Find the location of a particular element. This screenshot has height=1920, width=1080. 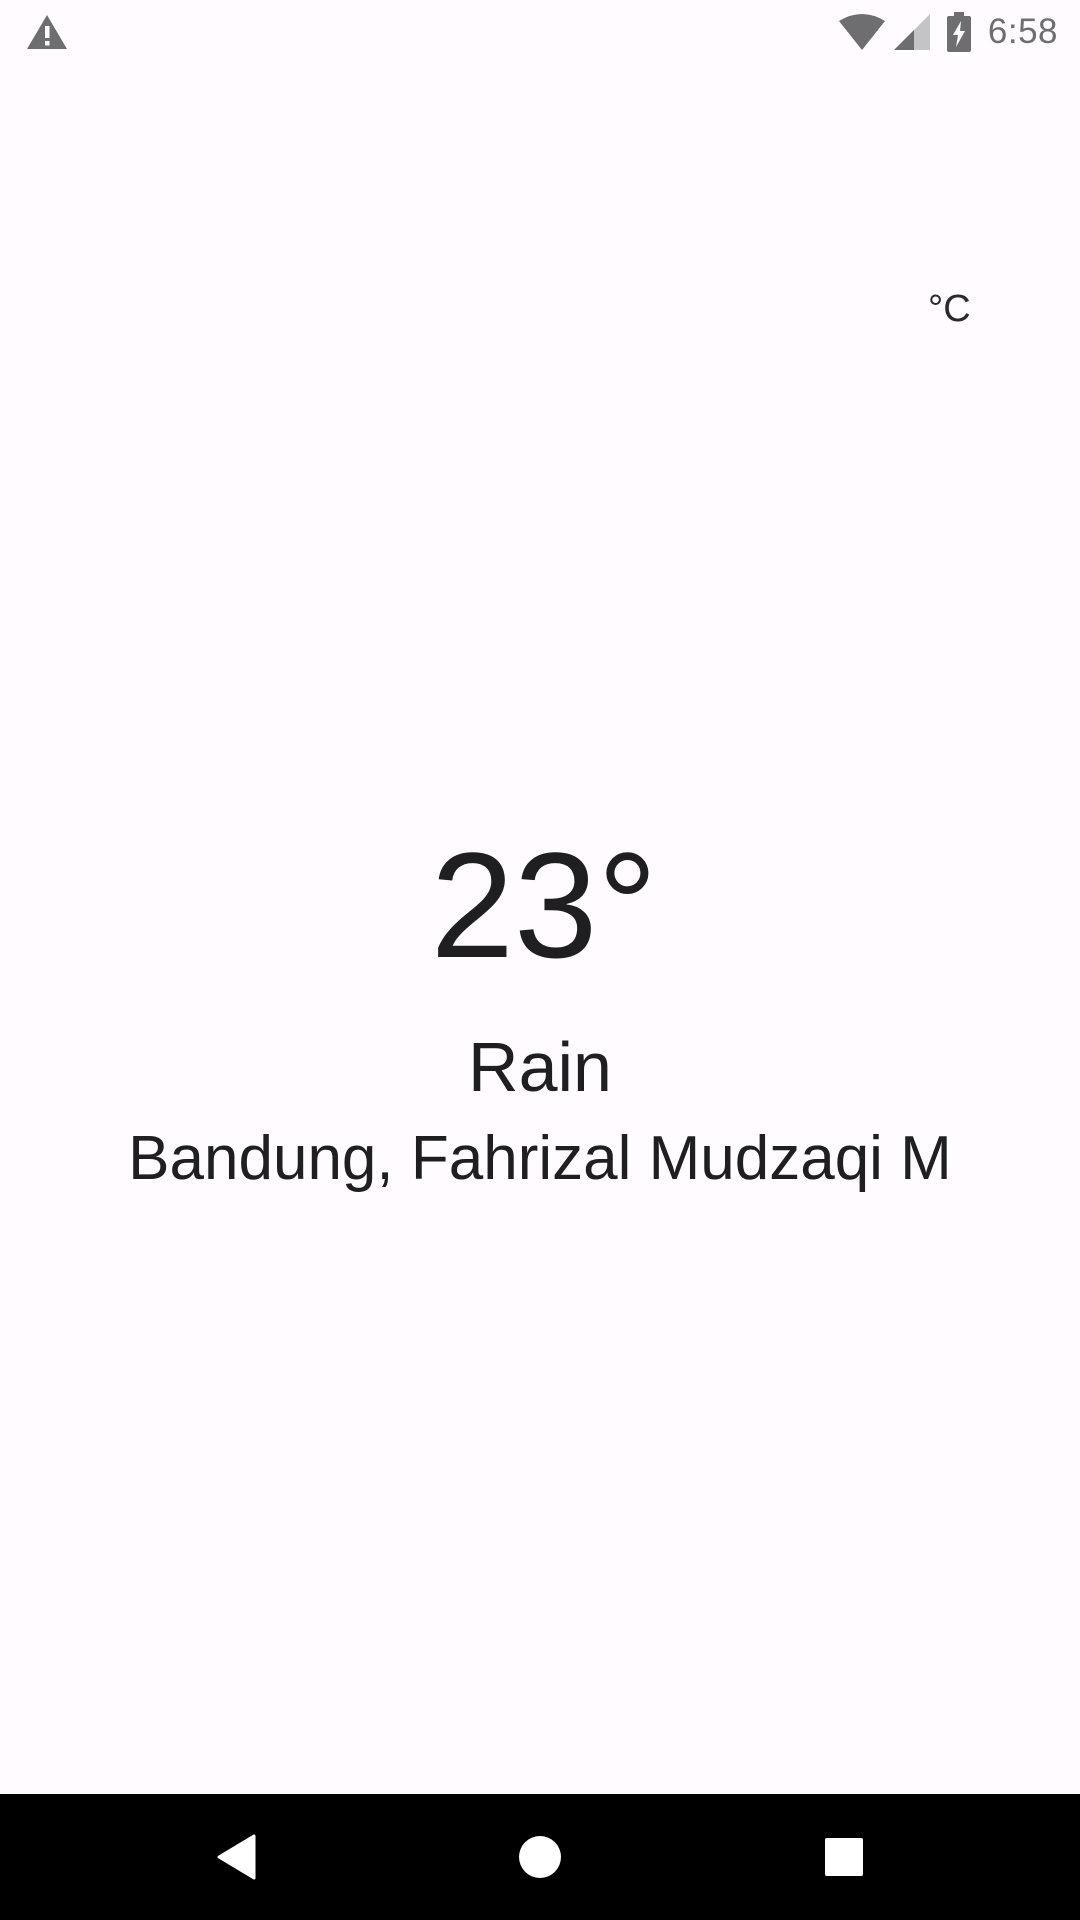

wifi-icon is located at coordinates (861, 32).